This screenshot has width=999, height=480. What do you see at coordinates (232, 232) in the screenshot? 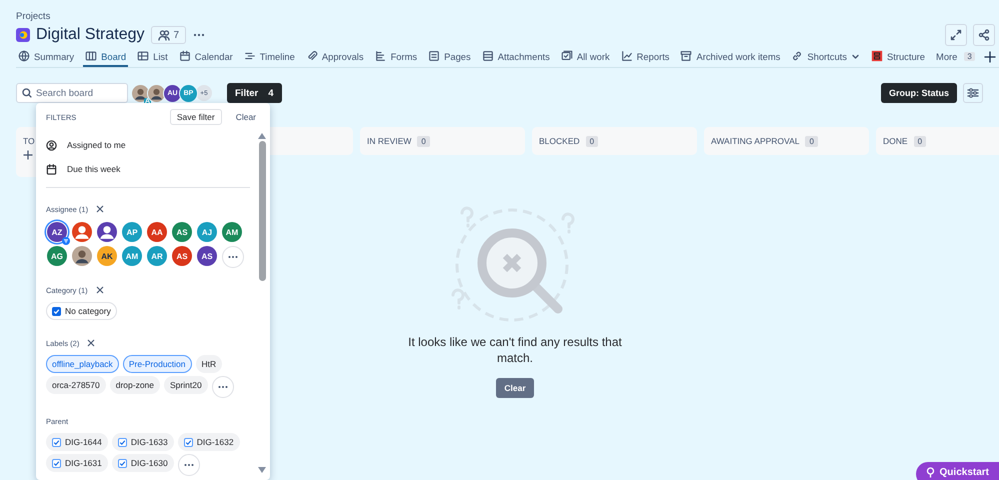
I see `assignee-avatar: AM` at bounding box center [232, 232].